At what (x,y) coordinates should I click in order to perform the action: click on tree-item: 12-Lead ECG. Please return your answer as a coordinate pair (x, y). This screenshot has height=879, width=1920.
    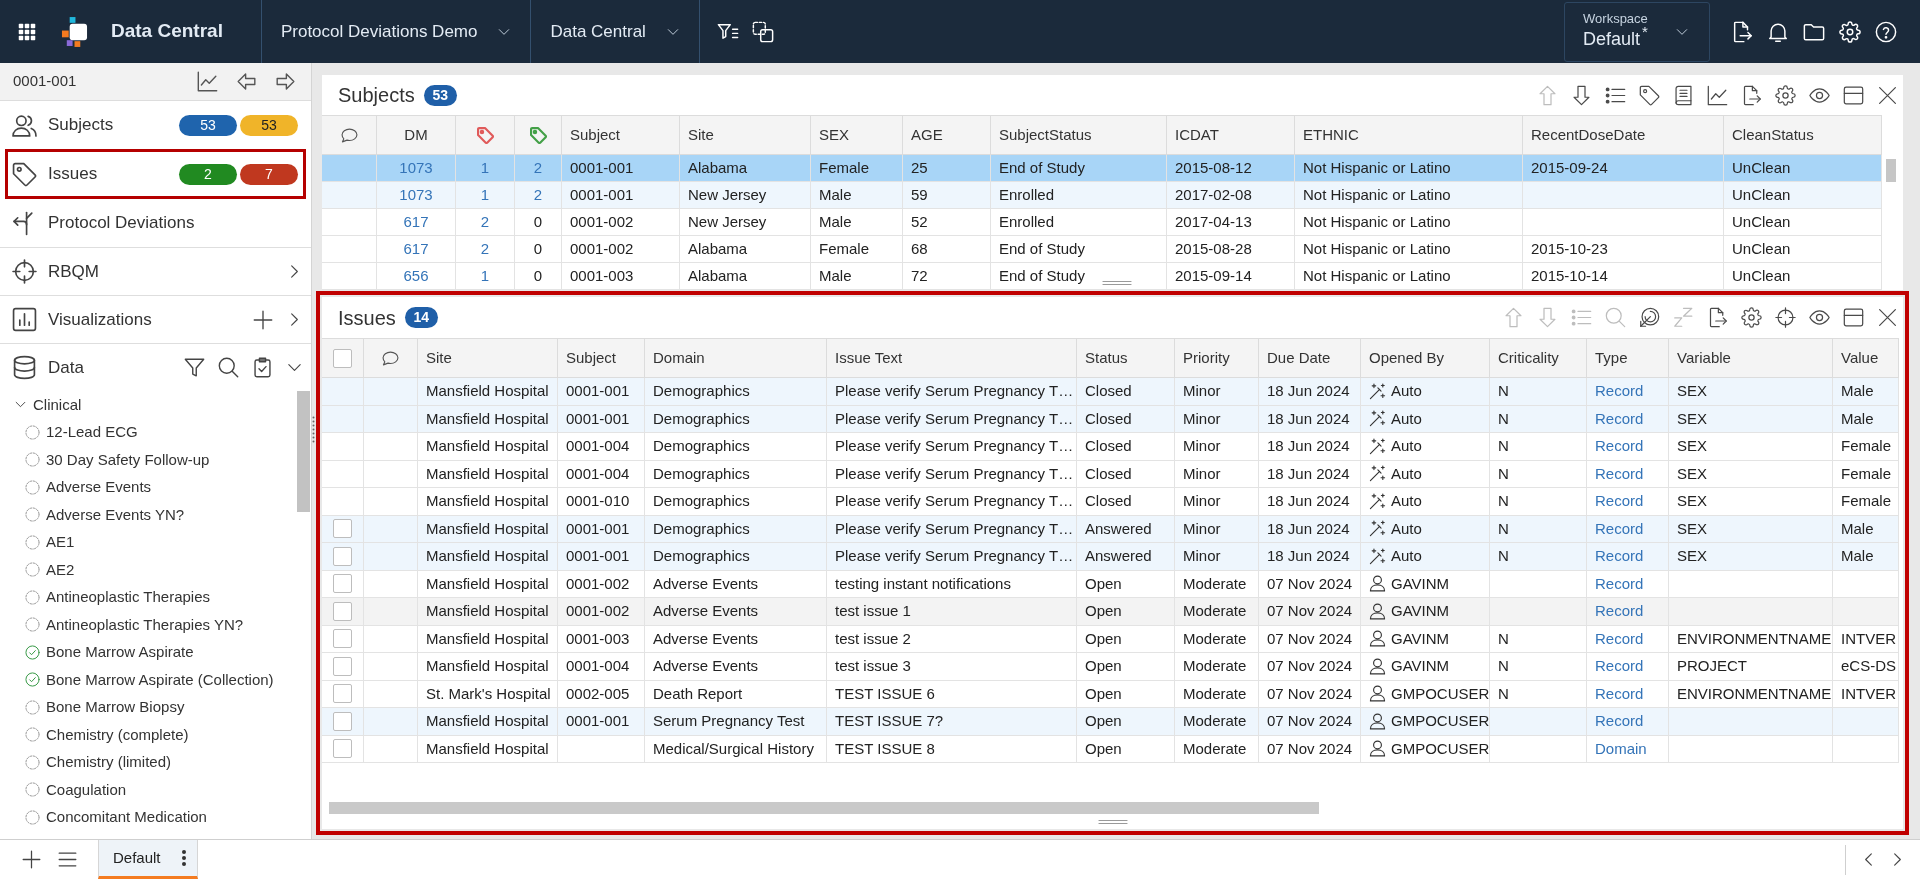
    Looking at the image, I should click on (92, 432).